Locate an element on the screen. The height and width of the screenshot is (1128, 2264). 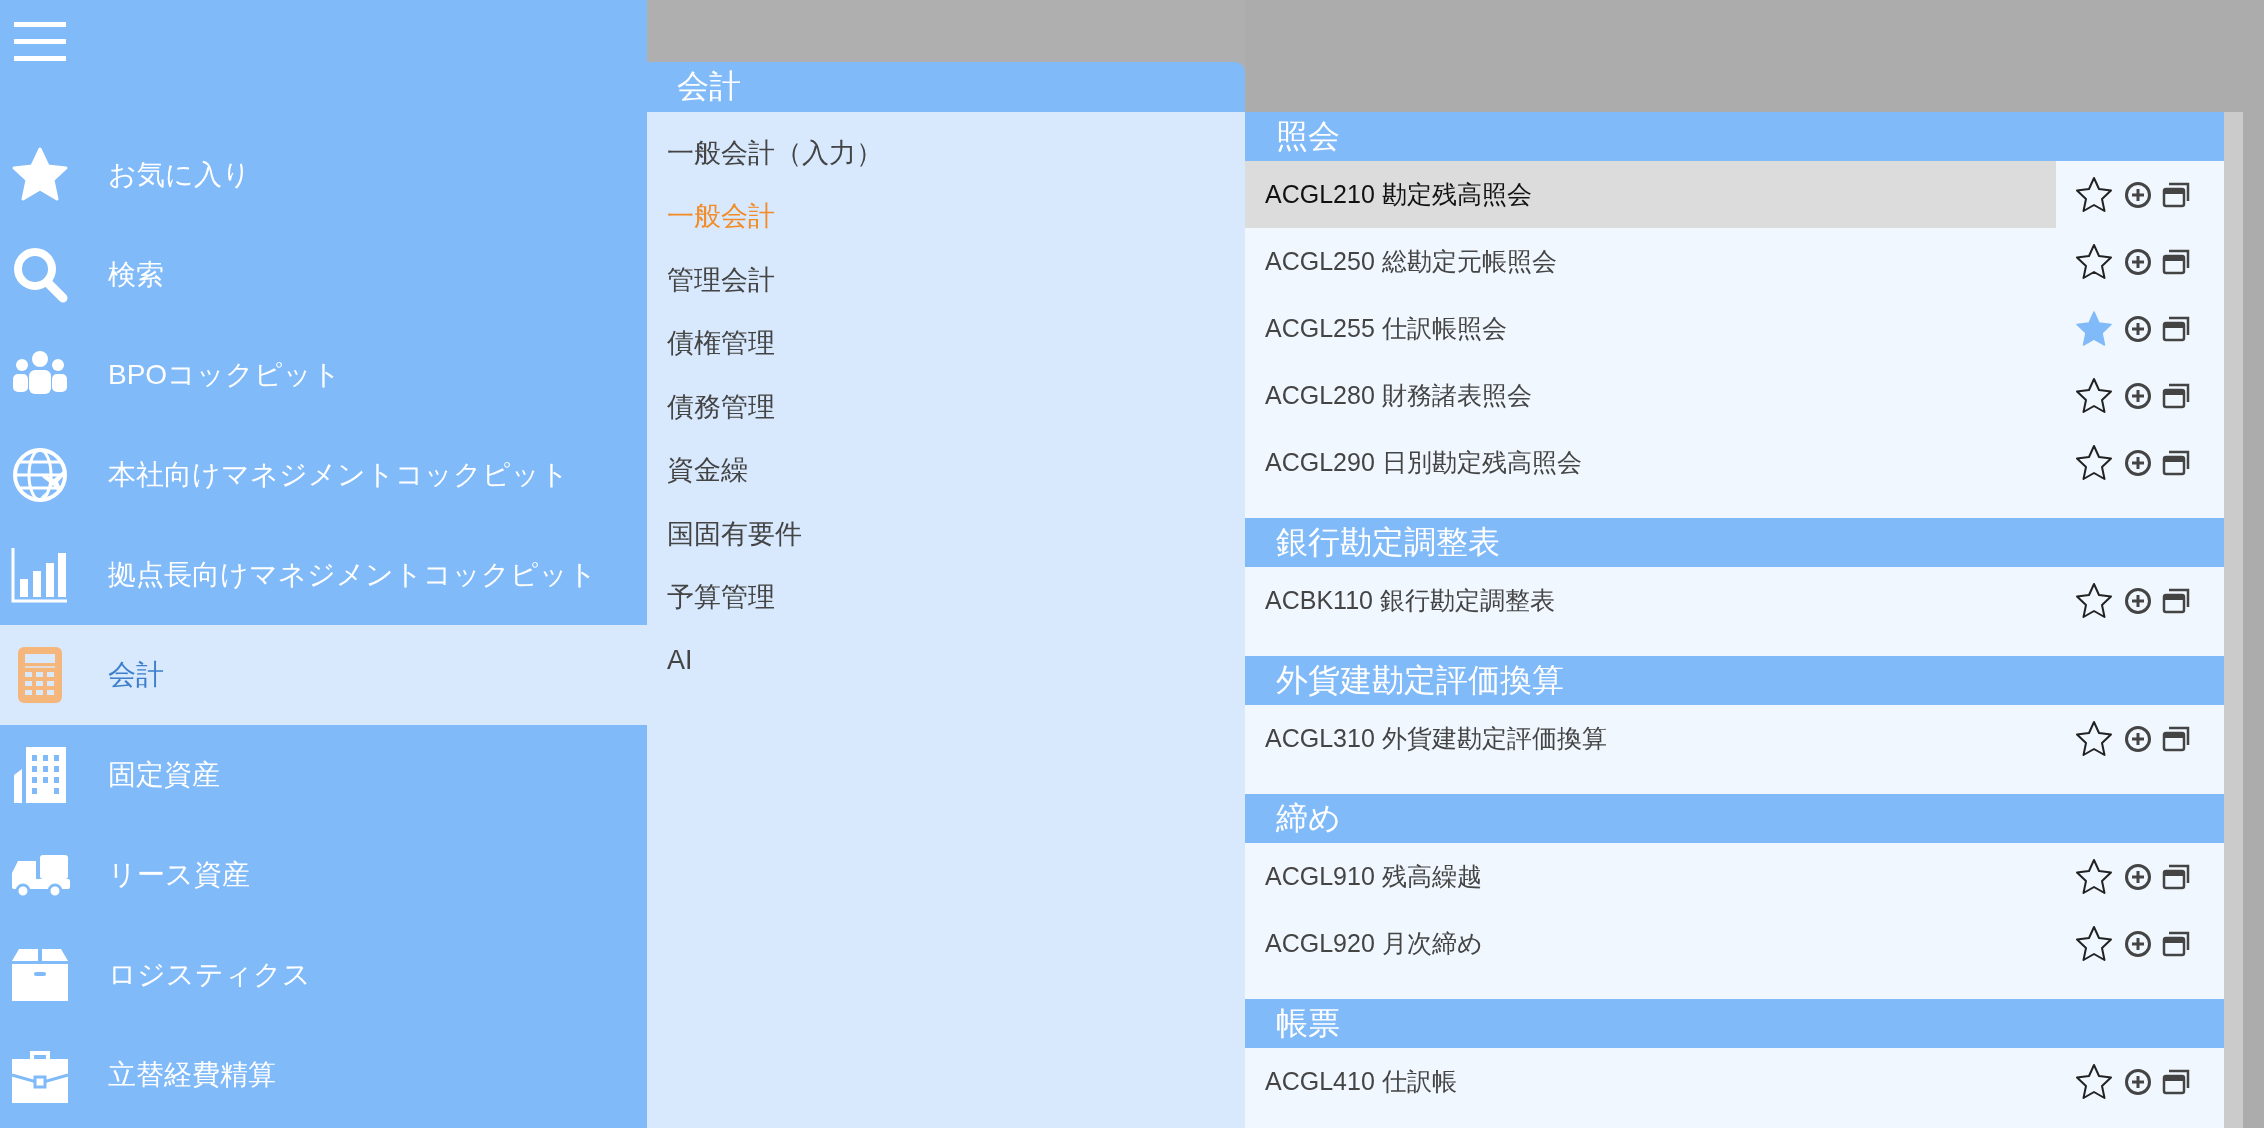
program-link: ACBK110 銀行勘定調整表 is located at coordinates (1650, 600).